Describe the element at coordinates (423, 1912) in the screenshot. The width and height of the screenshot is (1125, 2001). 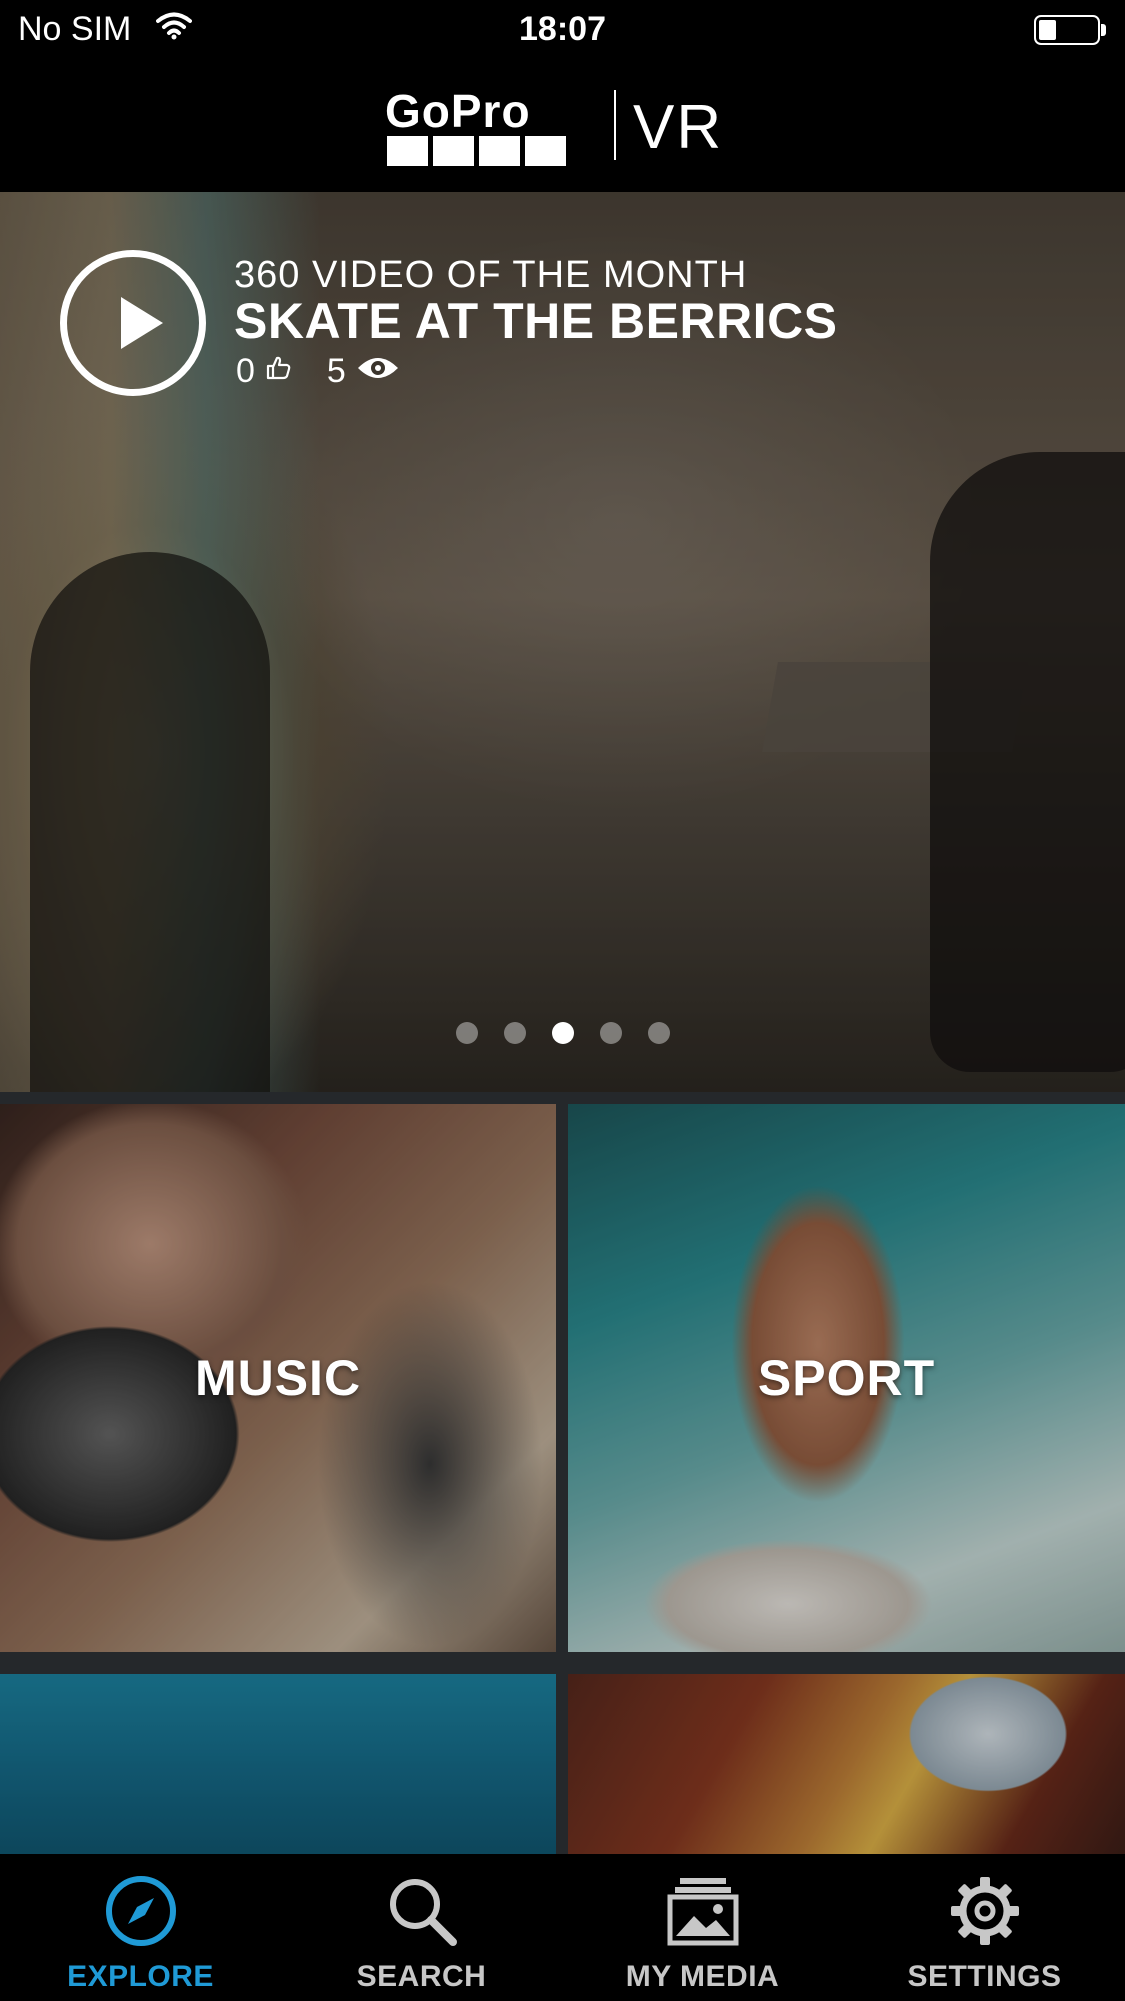
I see `search-icon` at that location.